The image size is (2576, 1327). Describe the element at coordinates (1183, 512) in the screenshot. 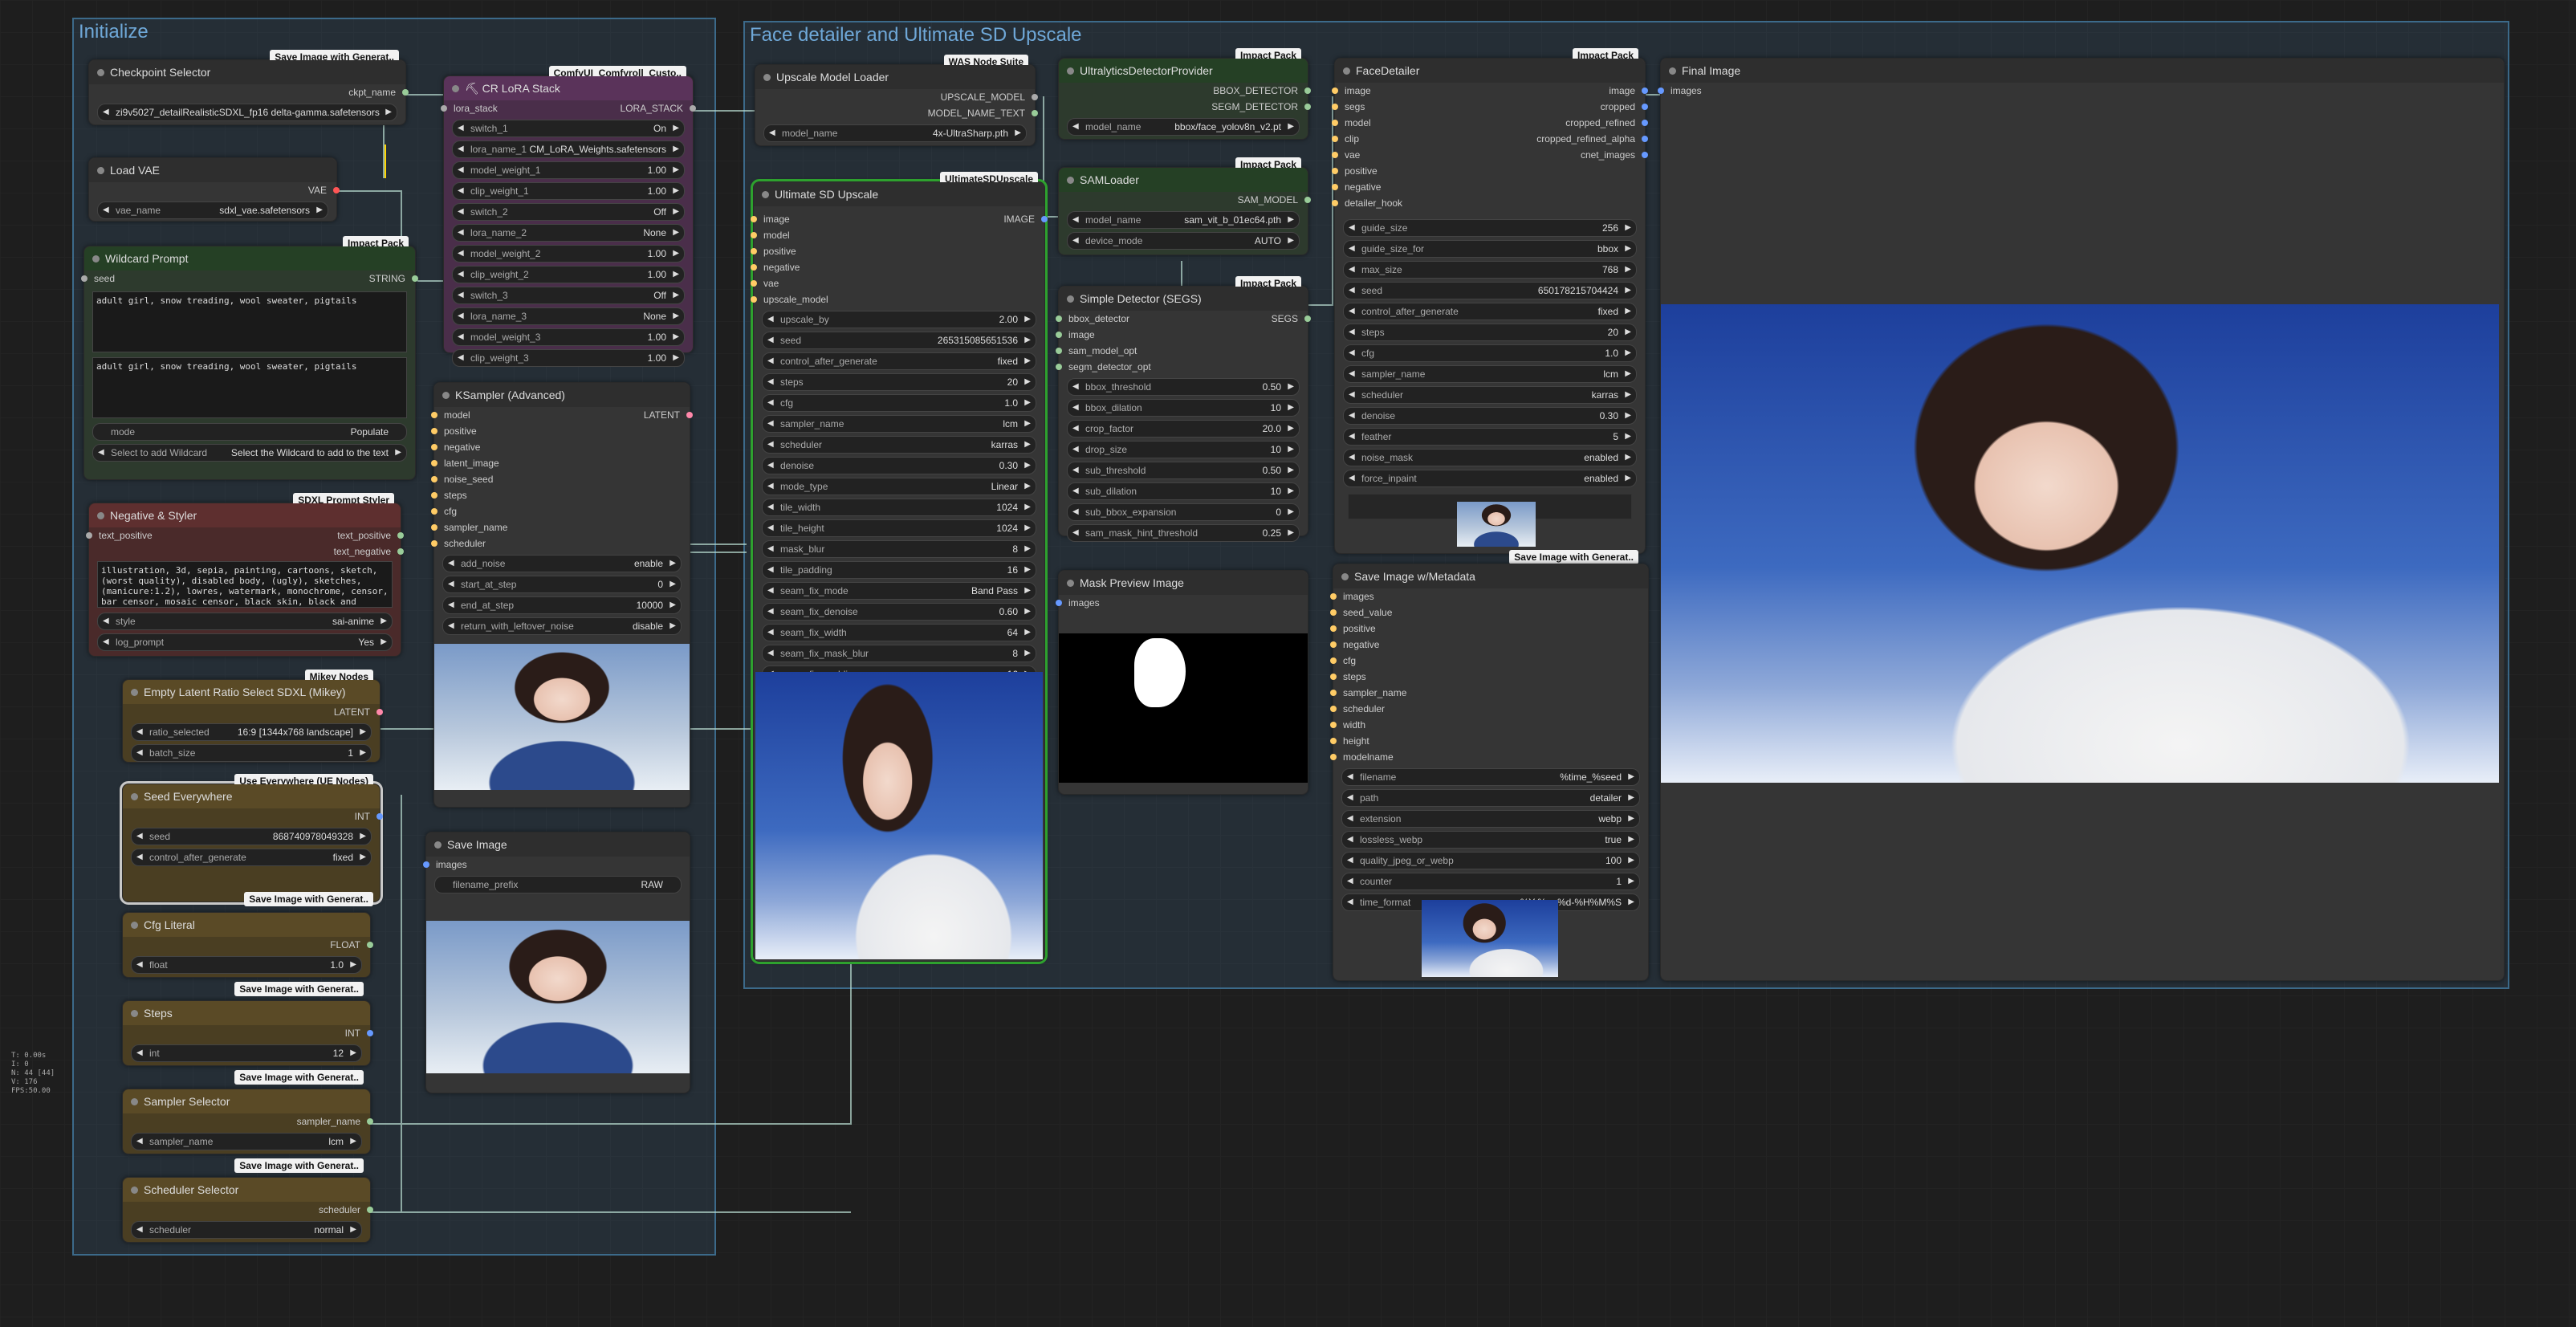

I see `sub-bbox-expansion-widget: ◀ sub_bbox_expansion 0 ▶` at that location.